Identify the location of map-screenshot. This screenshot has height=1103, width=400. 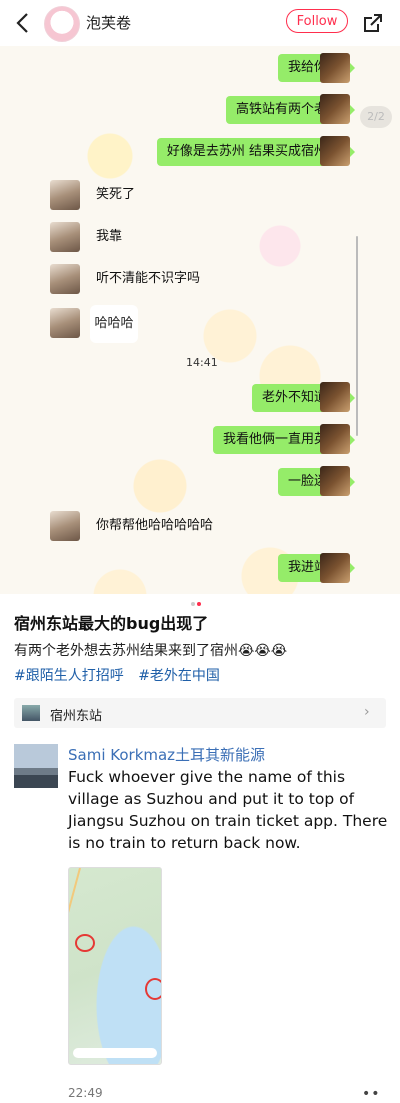
(115, 966).